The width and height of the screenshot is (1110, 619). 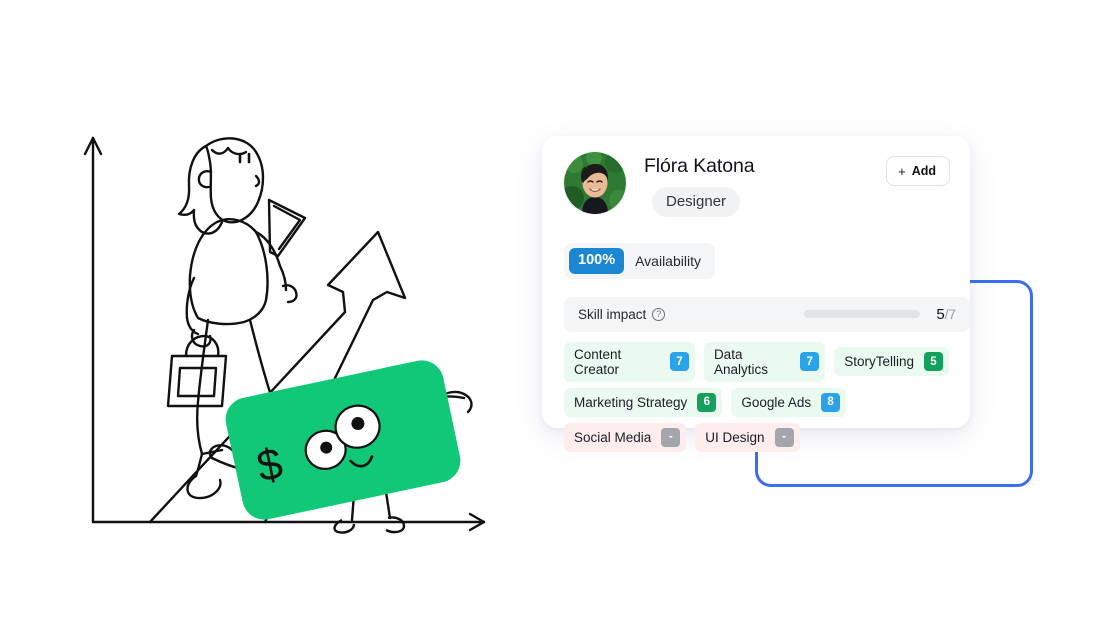 I want to click on skill-tag: Content Creator 7, so click(x=629, y=361).